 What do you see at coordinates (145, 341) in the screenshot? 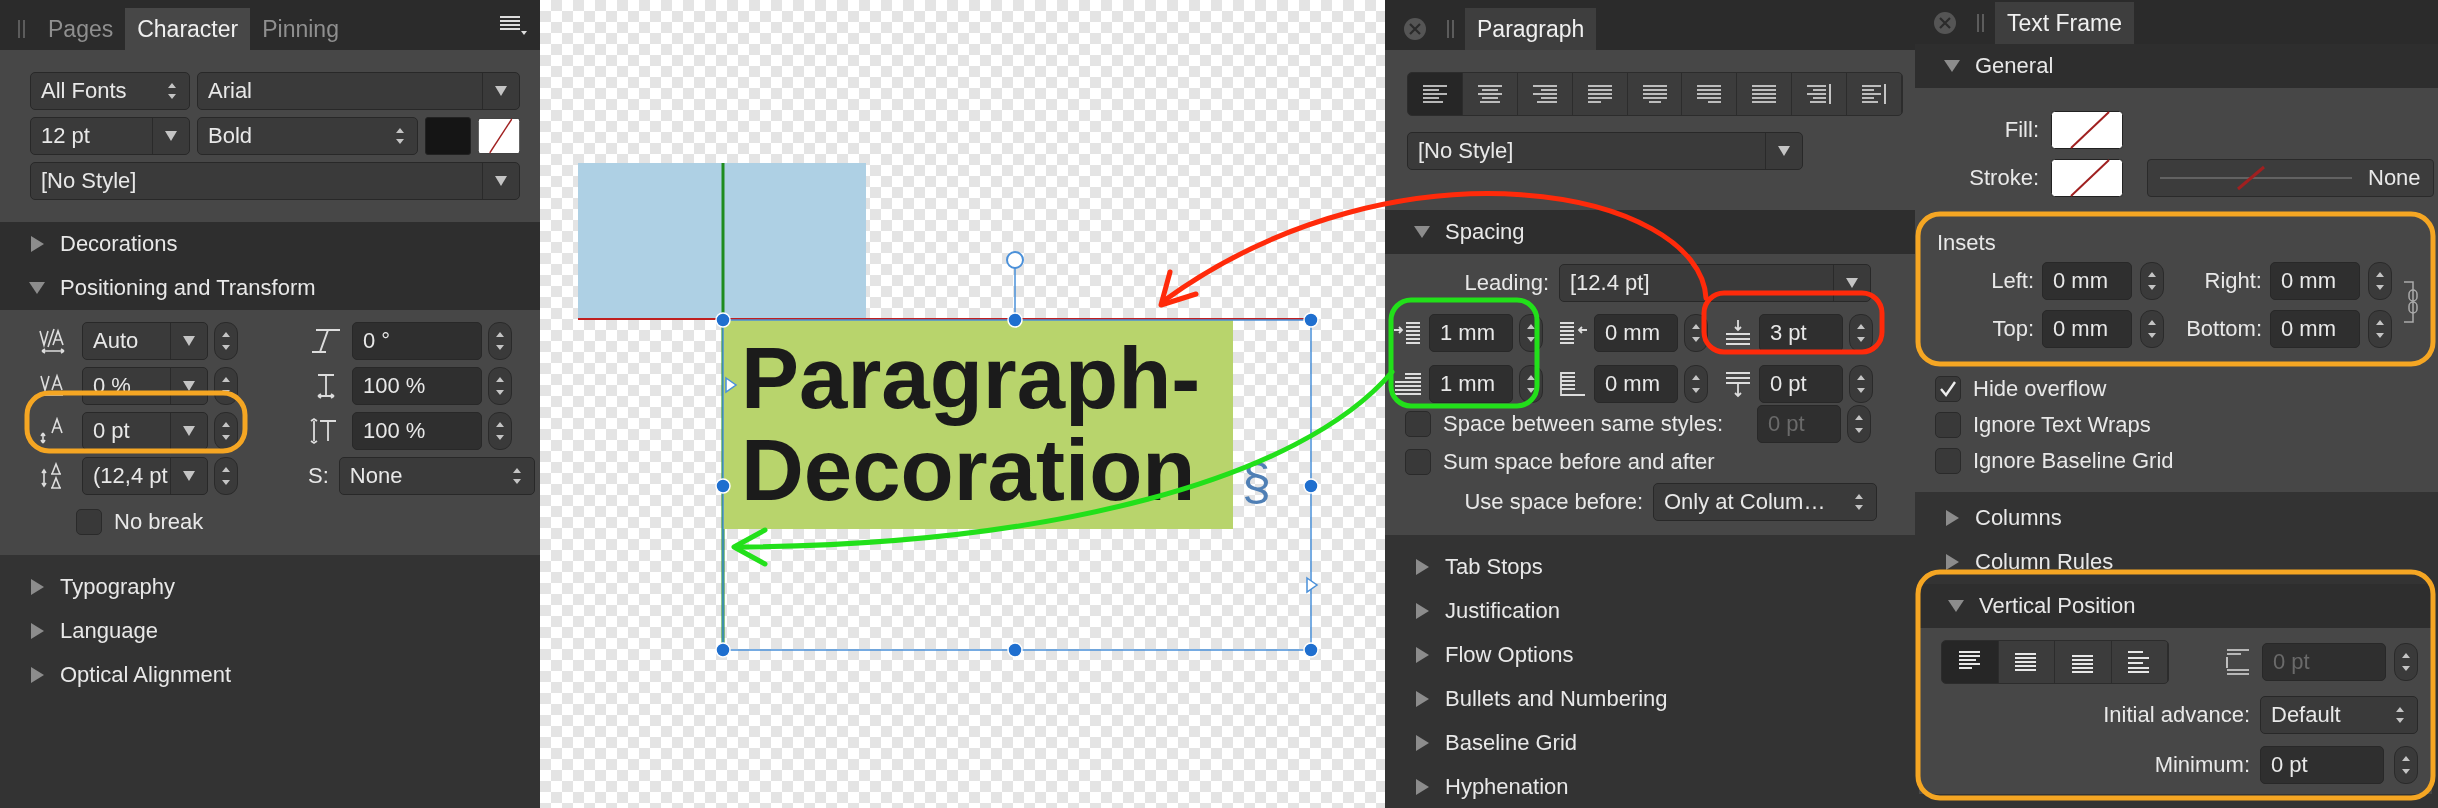
I see `value-dropdown: Auto` at bounding box center [145, 341].